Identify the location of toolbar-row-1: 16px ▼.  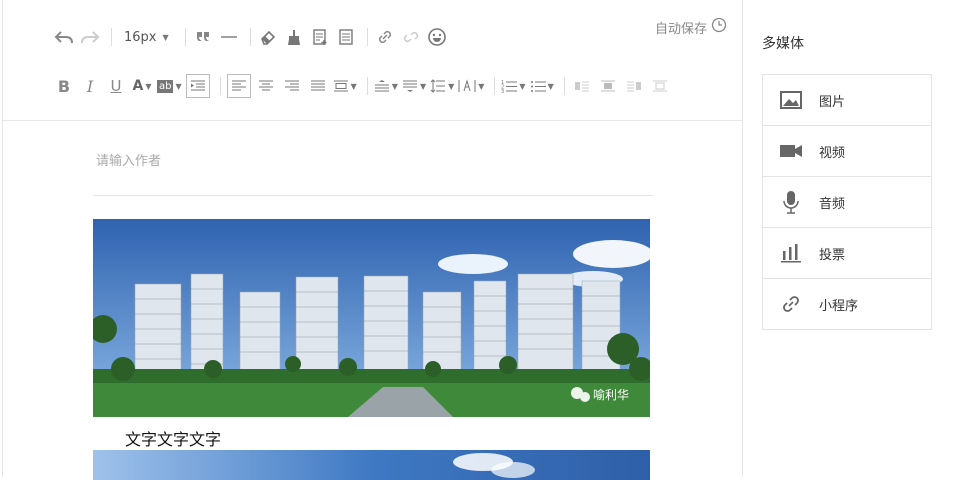
(252, 37).